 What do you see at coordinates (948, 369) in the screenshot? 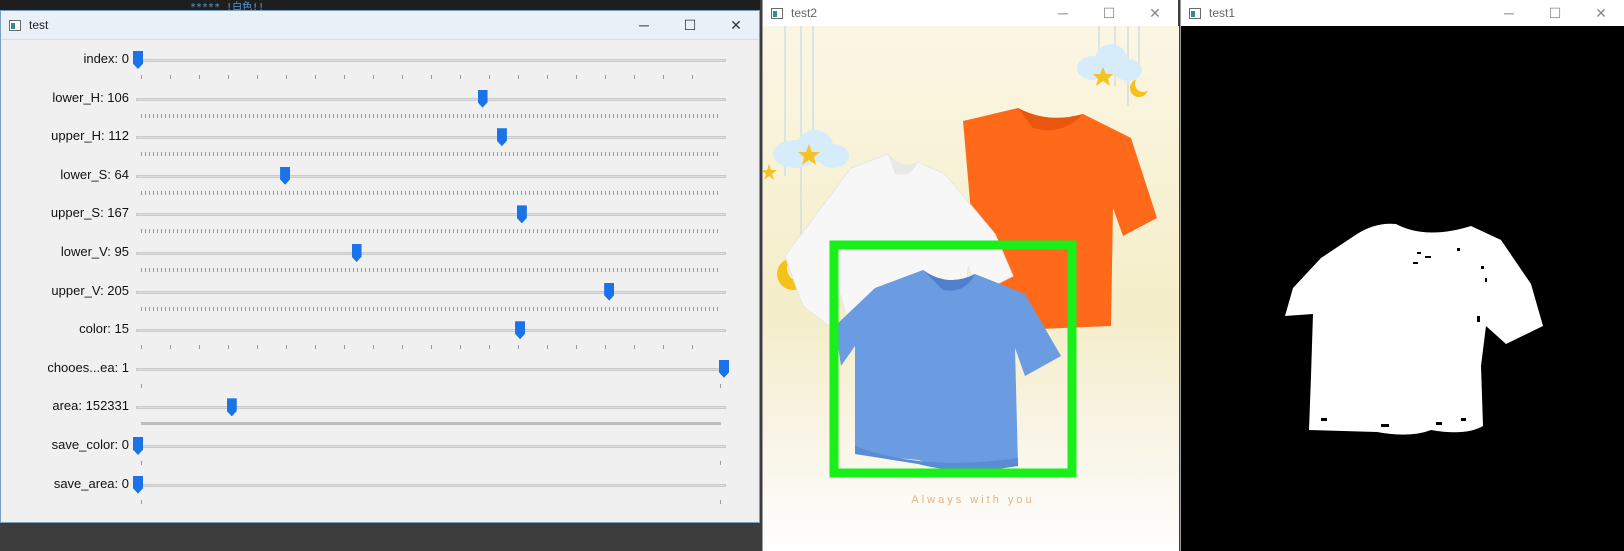
I see `blue-tshirt` at bounding box center [948, 369].